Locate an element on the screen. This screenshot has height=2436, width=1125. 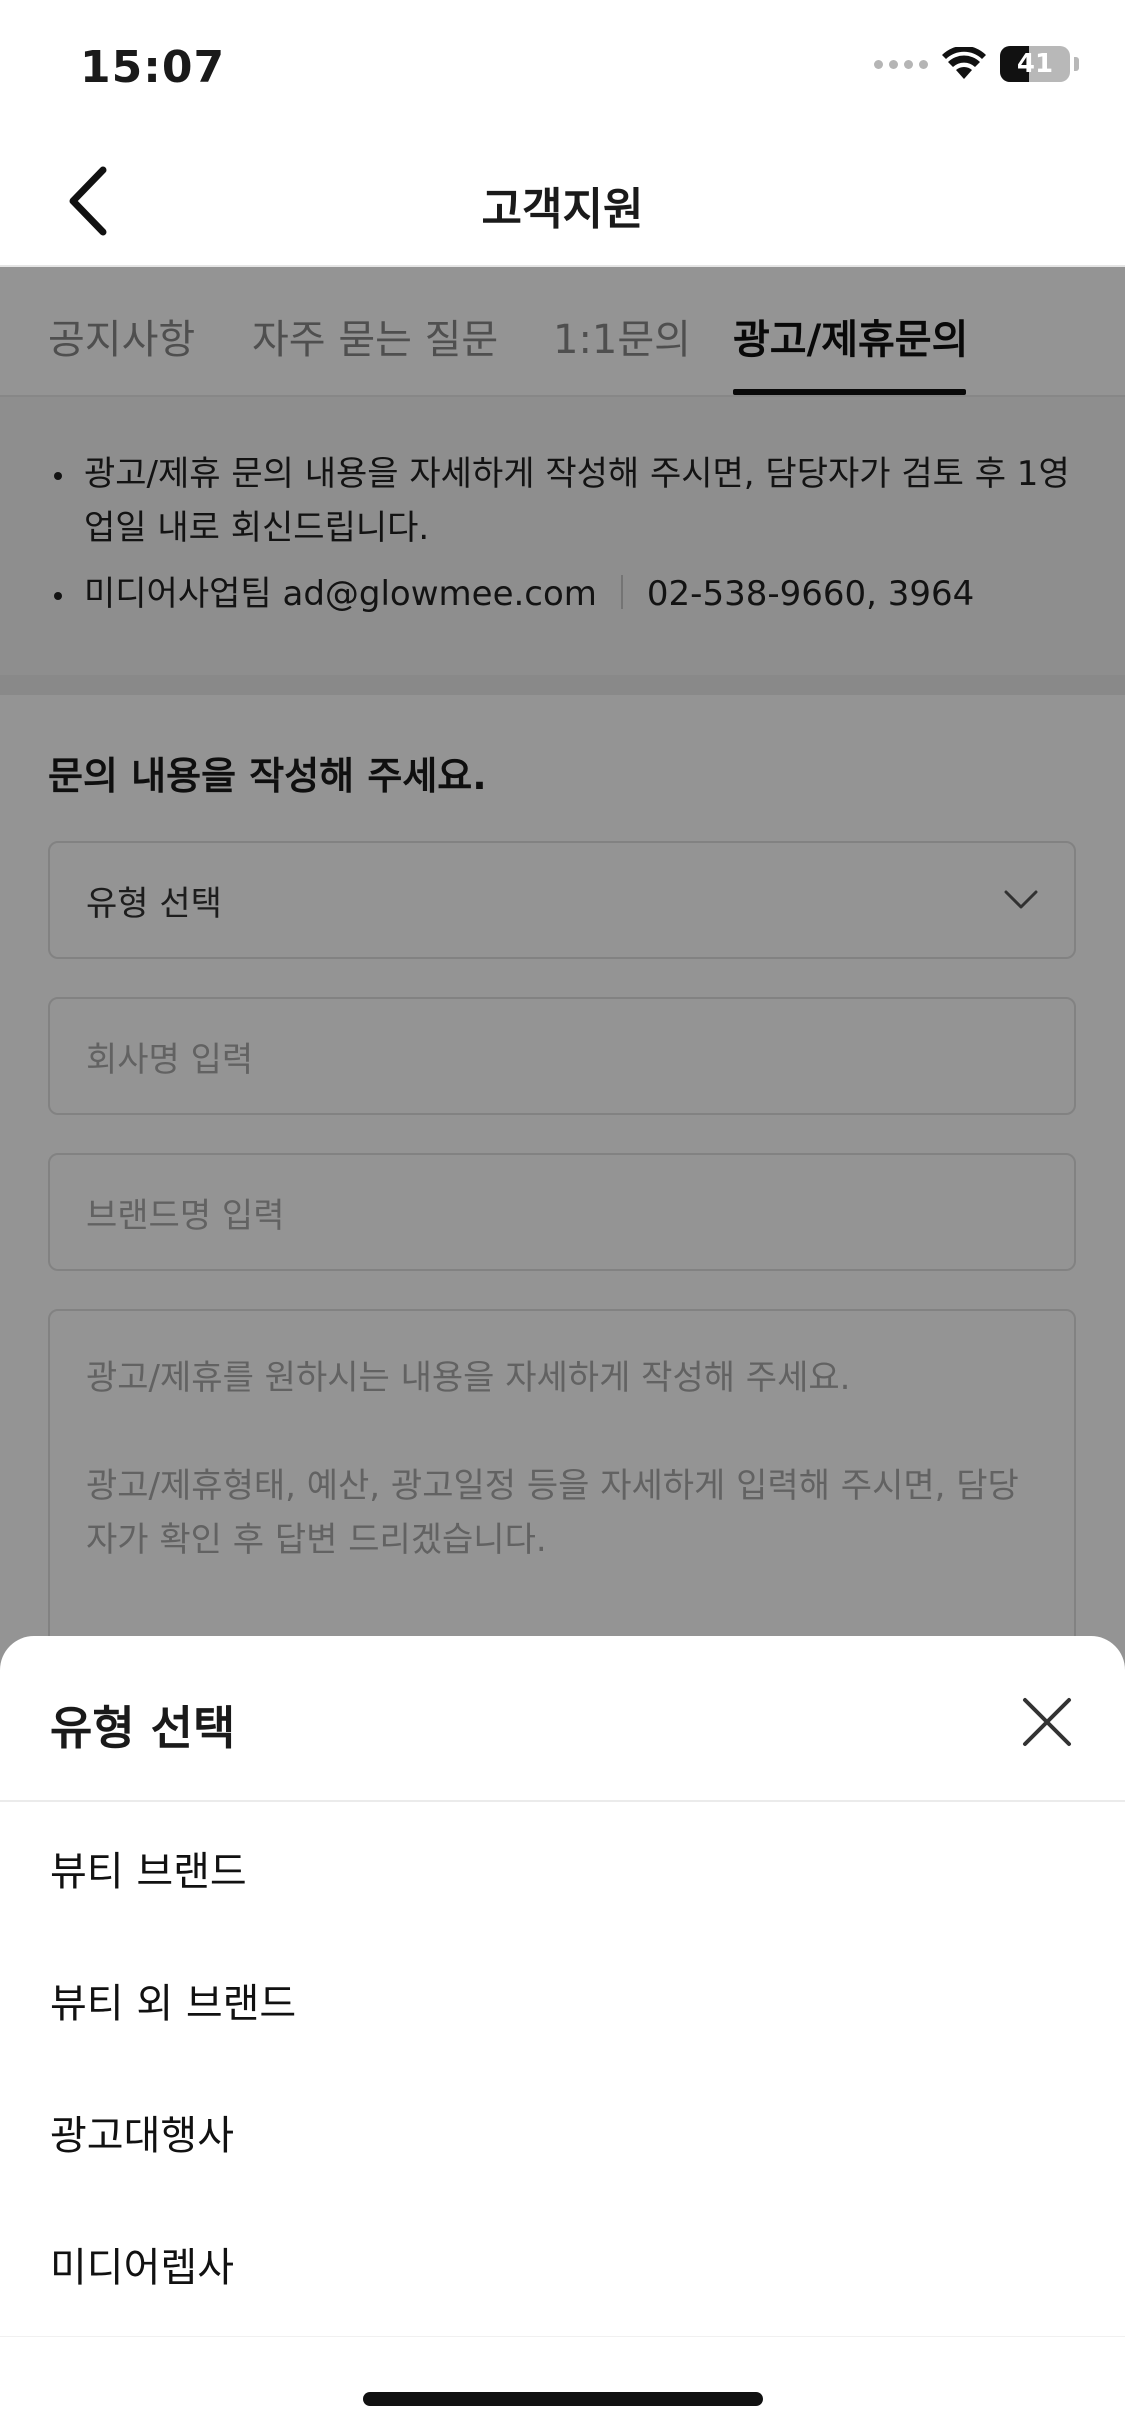
home-indicator is located at coordinates (563, 2399).